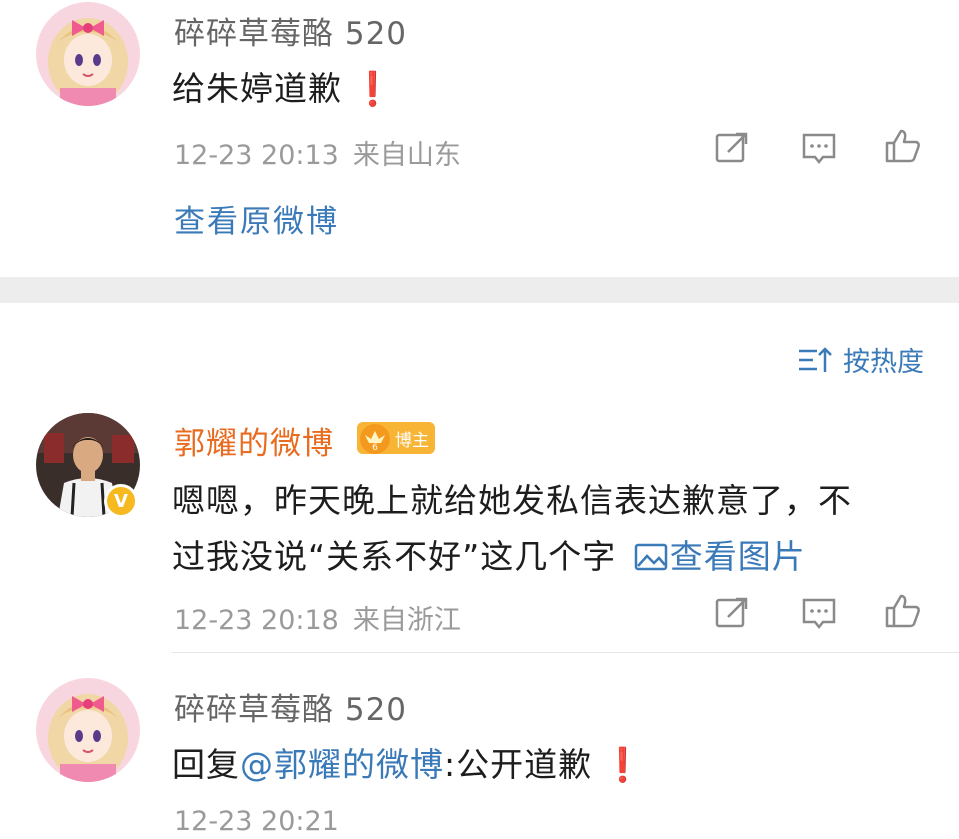 This screenshot has height=839, width=959. I want to click on timestamp: 12-23 20:18, so click(256, 620).